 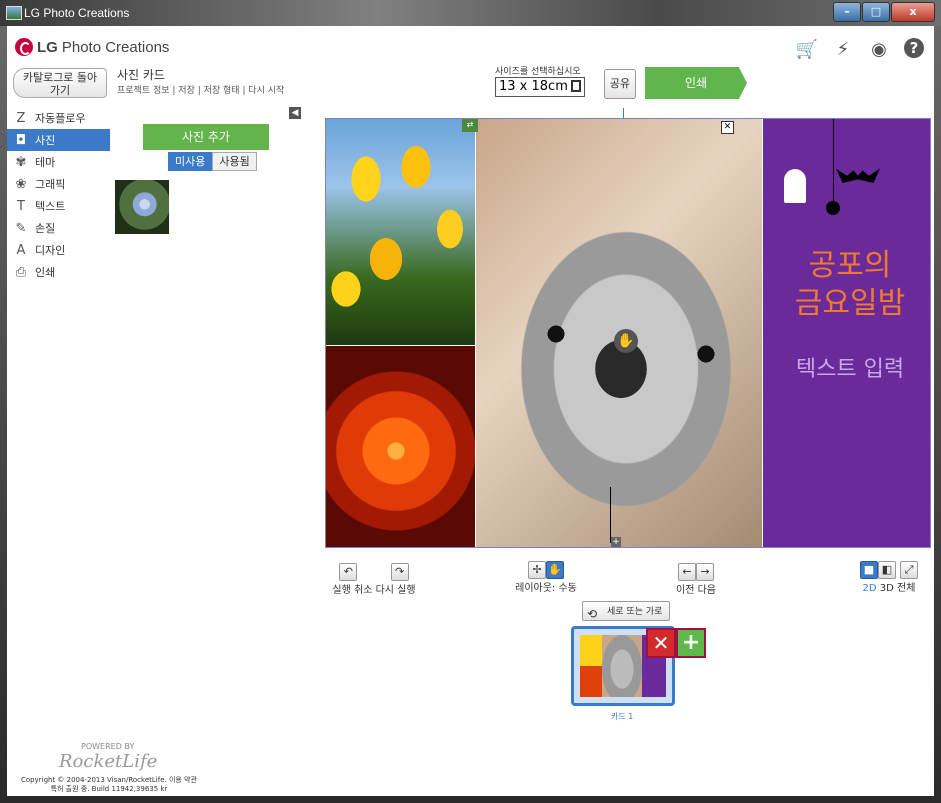 What do you see at coordinates (576, 86) in the screenshot?
I see `orientation-icon` at bounding box center [576, 86].